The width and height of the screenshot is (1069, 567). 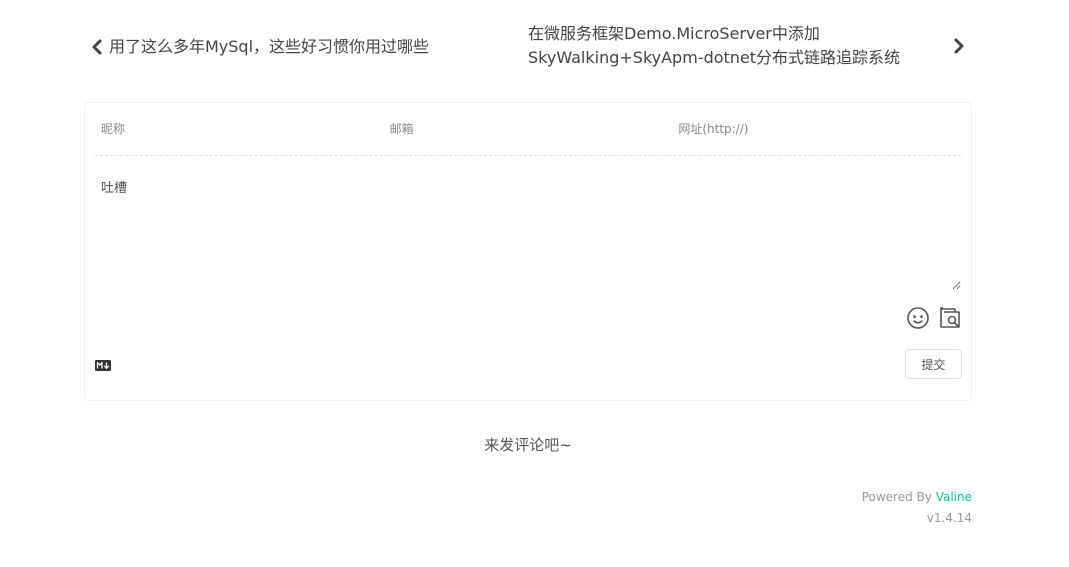 I want to click on powered-by-line: Powered By Valine, so click(x=917, y=497).